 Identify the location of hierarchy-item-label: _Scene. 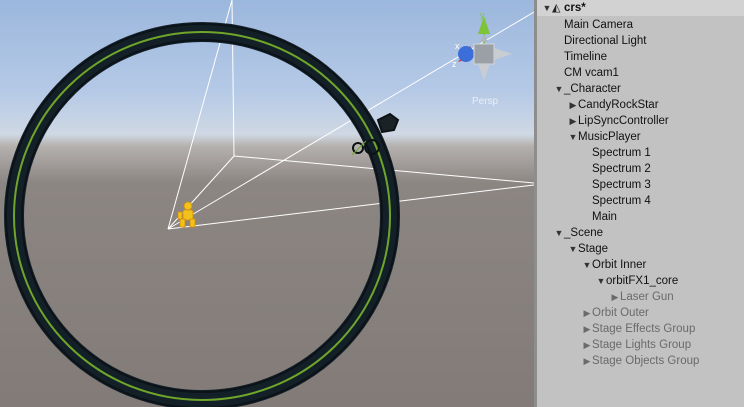
(584, 233).